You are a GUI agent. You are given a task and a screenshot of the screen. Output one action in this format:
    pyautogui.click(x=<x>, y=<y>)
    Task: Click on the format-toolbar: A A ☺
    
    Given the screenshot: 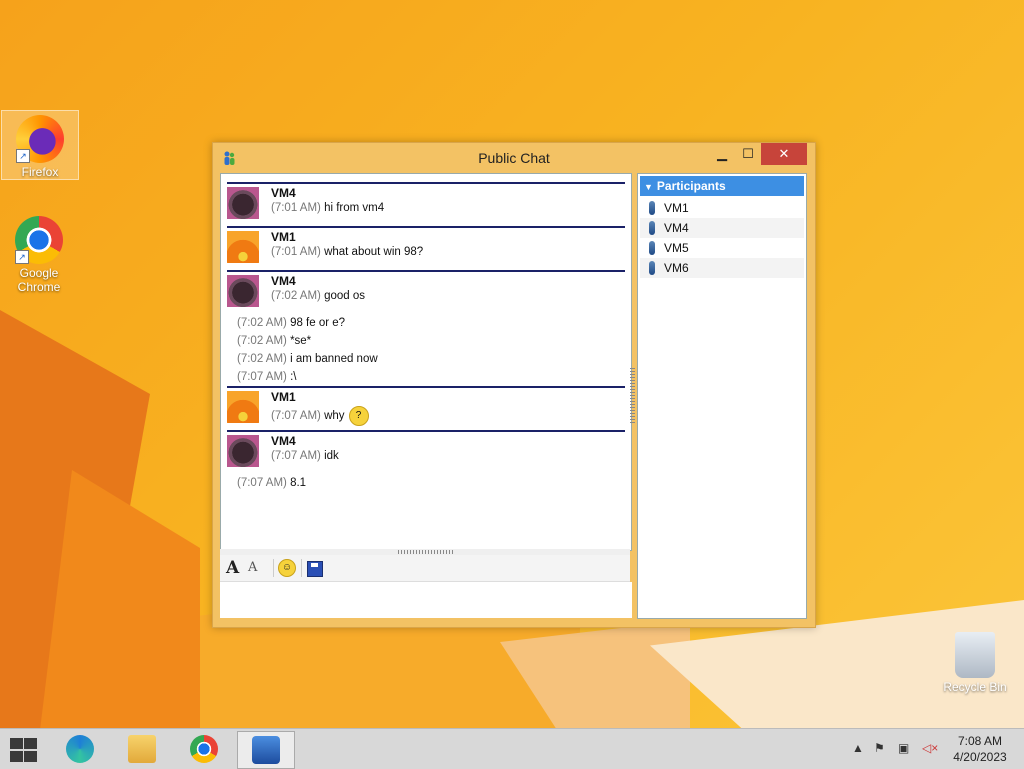 What is the action you would take?
    pyautogui.click(x=425, y=568)
    